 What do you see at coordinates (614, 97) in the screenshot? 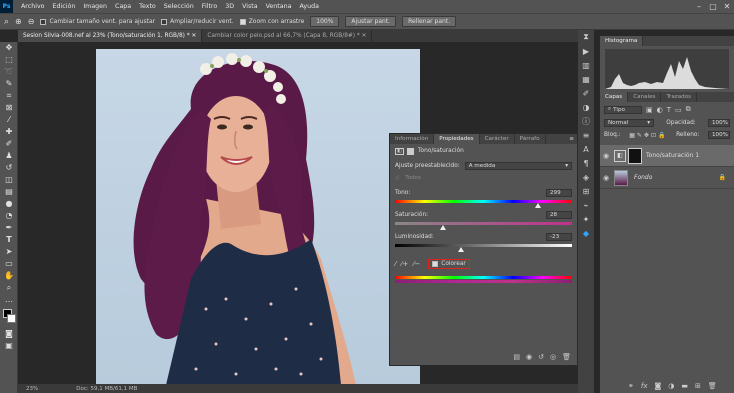
I see `tab-capas: Capas` at bounding box center [614, 97].